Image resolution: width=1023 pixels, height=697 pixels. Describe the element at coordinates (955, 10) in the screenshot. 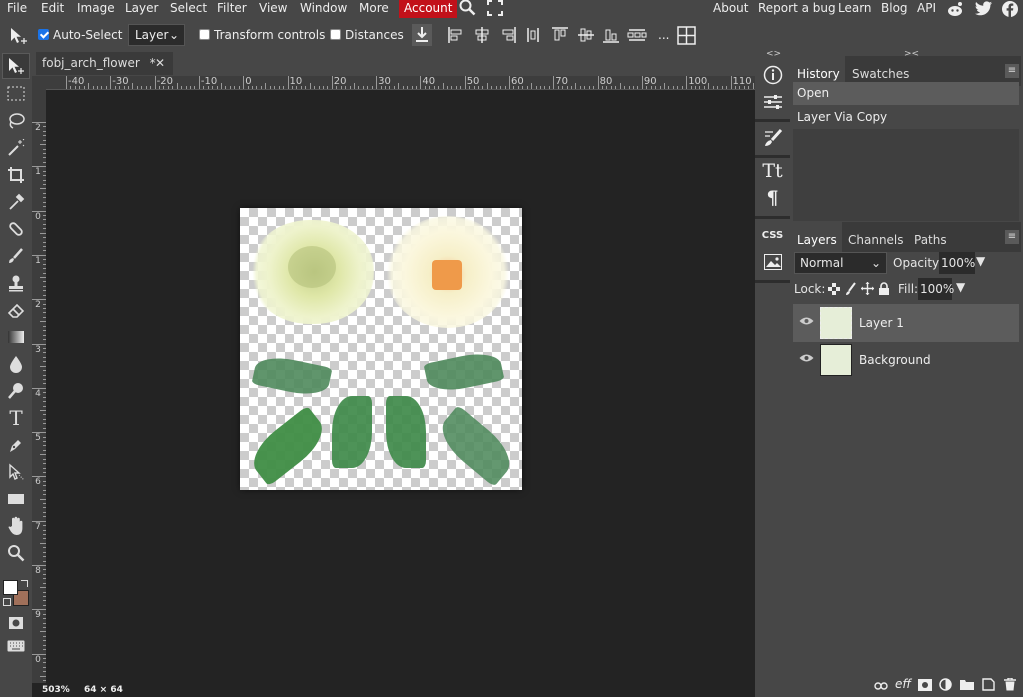

I see `reddit-icon` at that location.